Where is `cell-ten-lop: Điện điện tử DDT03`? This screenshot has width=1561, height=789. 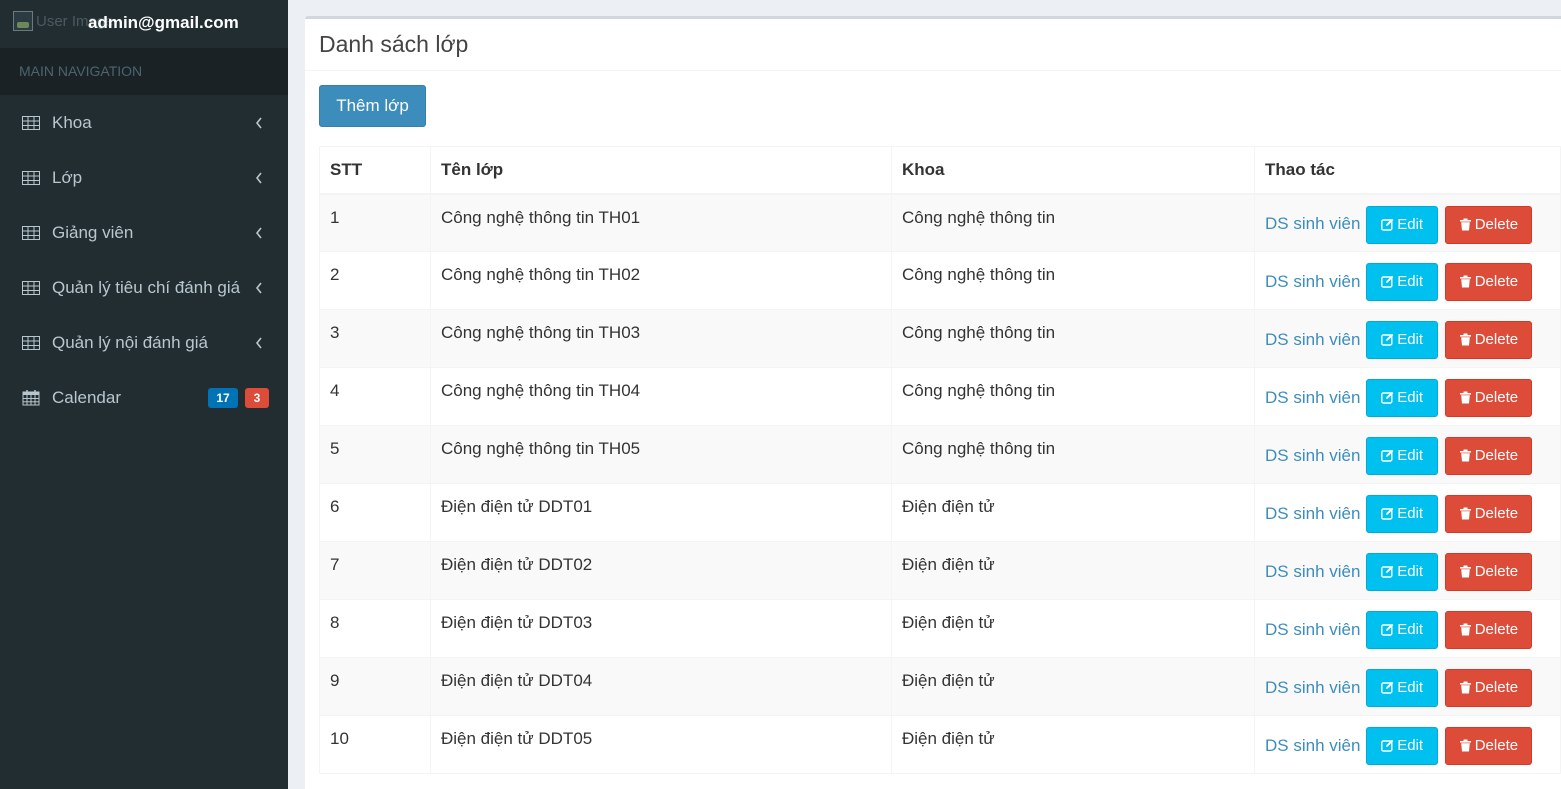 cell-ten-lop: Điện điện tử DDT03 is located at coordinates (661, 628).